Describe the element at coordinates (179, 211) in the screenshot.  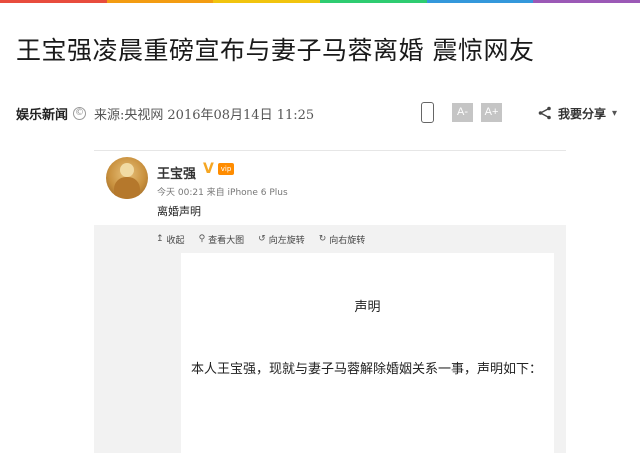
I see `post-text: 离婚声明` at that location.